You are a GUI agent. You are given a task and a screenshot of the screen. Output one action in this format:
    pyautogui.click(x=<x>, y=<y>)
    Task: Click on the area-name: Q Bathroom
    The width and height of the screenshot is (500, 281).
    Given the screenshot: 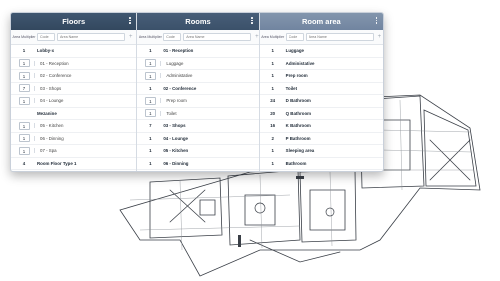 What is the action you would take?
    pyautogui.click(x=298, y=113)
    